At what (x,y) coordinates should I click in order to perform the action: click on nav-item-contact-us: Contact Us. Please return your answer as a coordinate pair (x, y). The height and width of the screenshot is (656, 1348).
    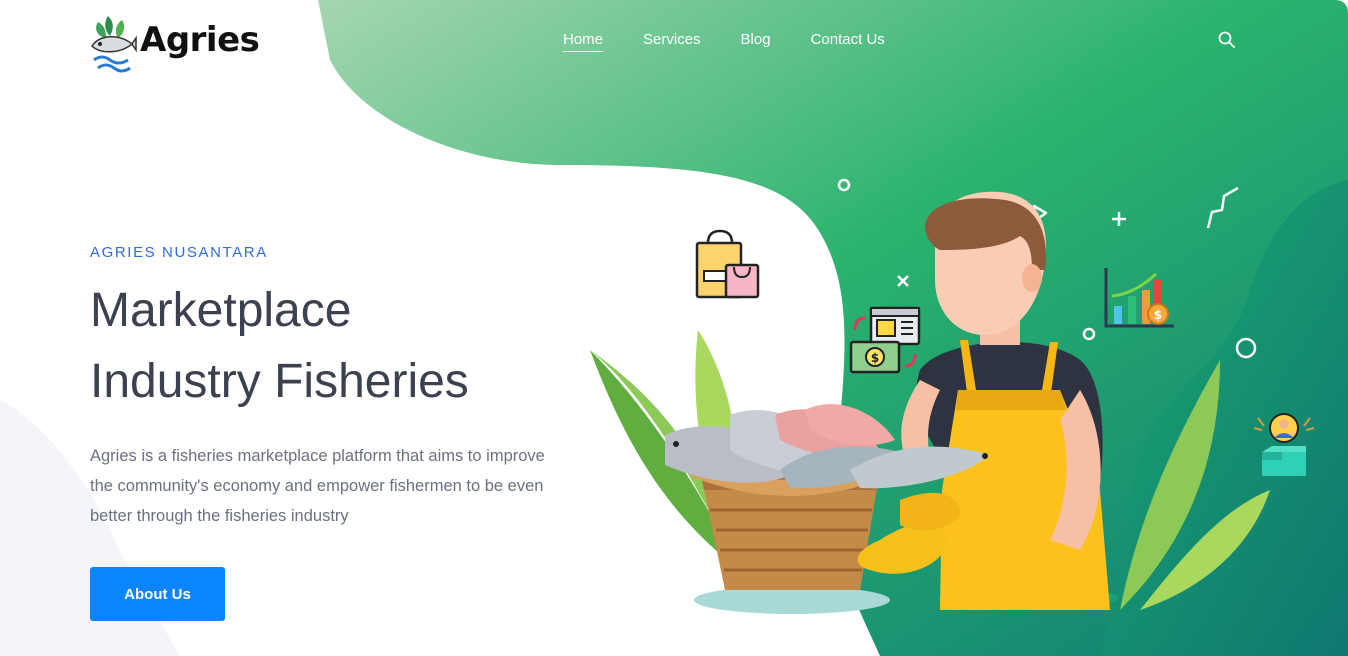
    Looking at the image, I should click on (848, 41).